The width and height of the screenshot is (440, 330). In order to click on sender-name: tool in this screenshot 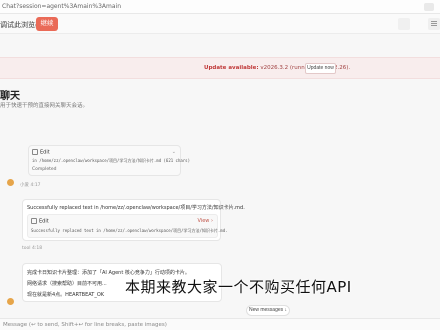, I will do `click(26, 248)`.